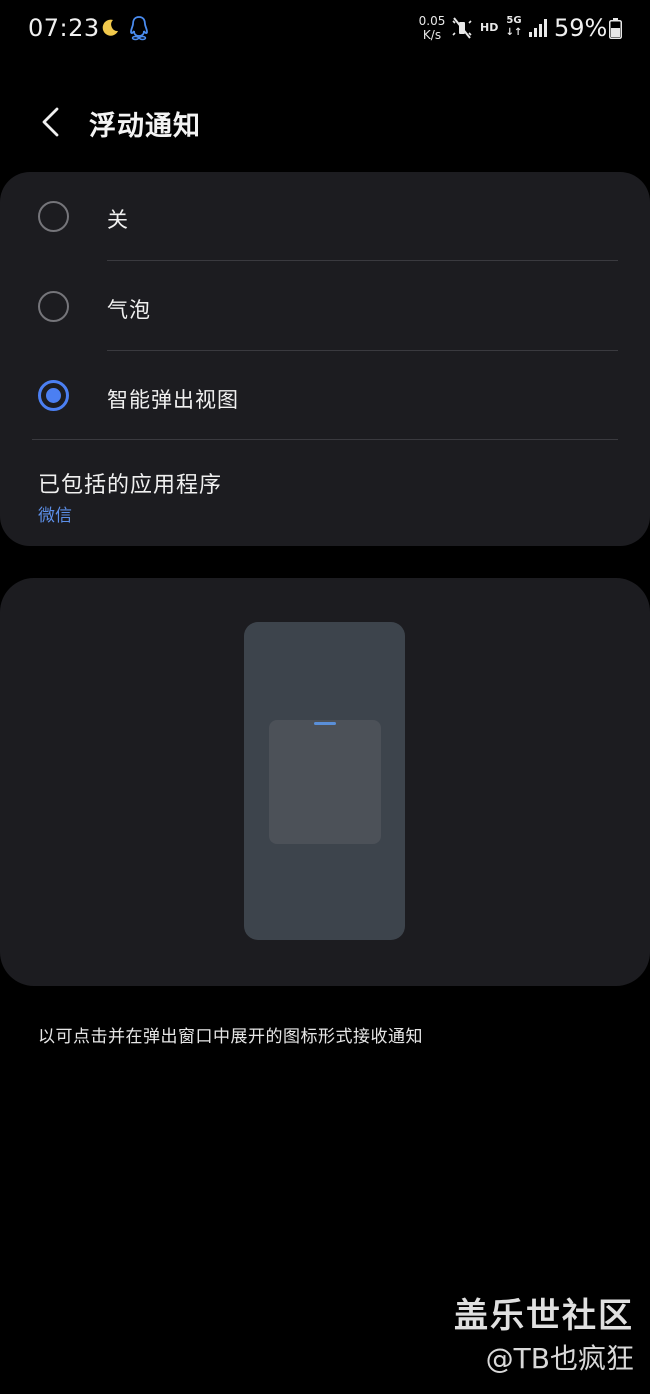  Describe the element at coordinates (130, 485) in the screenshot. I see `included-apps-title: 已包括的应用程序` at that location.